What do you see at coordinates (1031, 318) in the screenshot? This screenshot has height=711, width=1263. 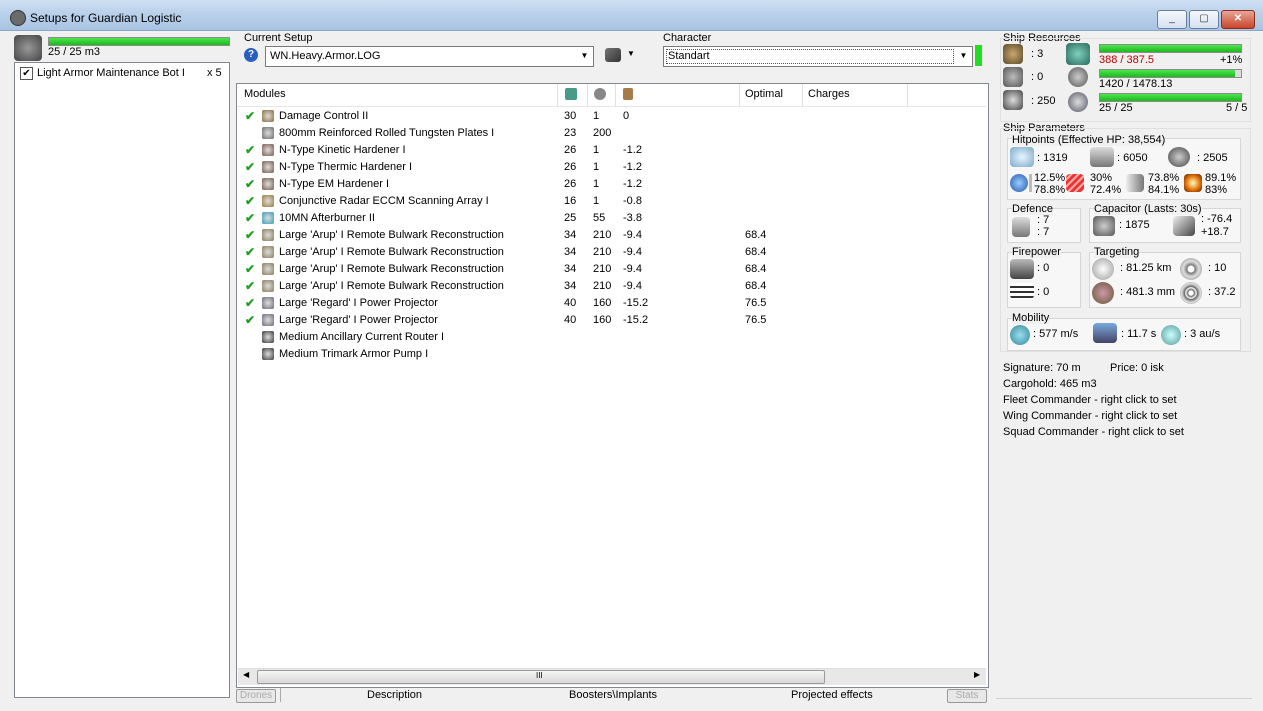 I see `mobility-title: Mobility` at bounding box center [1031, 318].